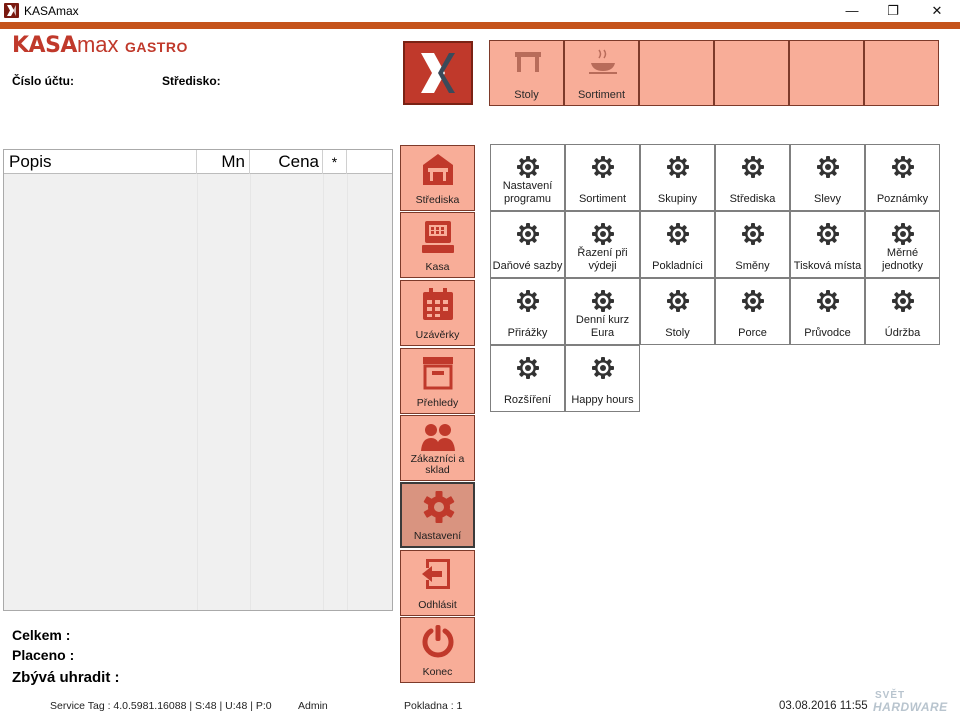 The image size is (960, 720). What do you see at coordinates (191, 81) in the screenshot?
I see `center-label: Středisko:` at bounding box center [191, 81].